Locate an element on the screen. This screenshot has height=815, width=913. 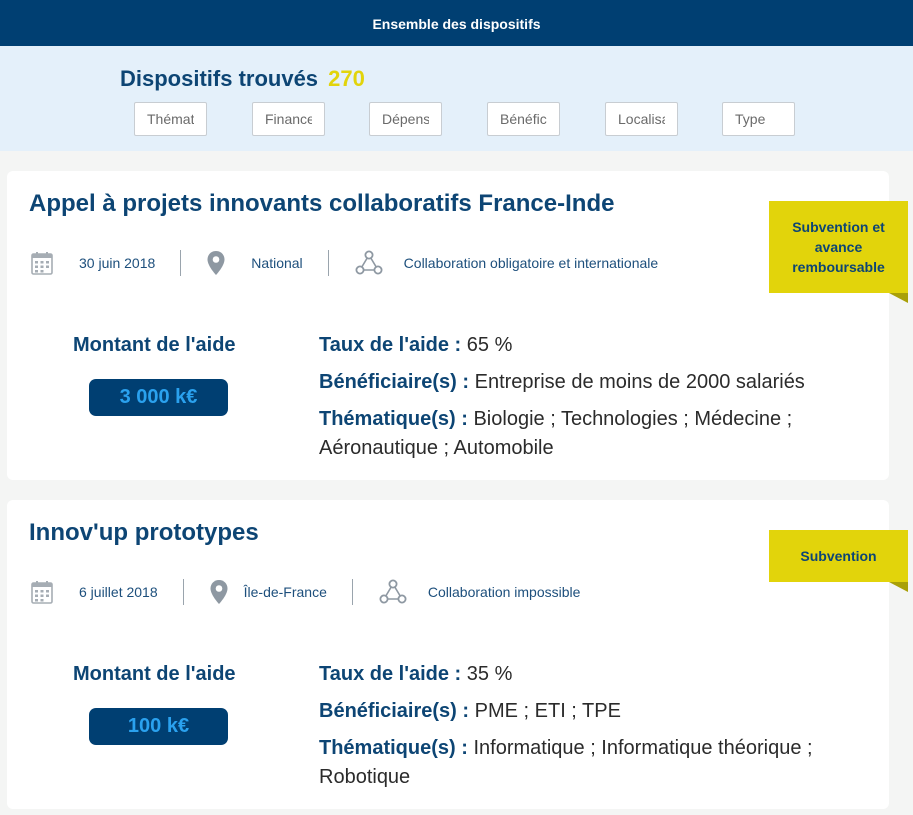
rate-row: Taux de l'aide : 35 % is located at coordinates (589, 674).